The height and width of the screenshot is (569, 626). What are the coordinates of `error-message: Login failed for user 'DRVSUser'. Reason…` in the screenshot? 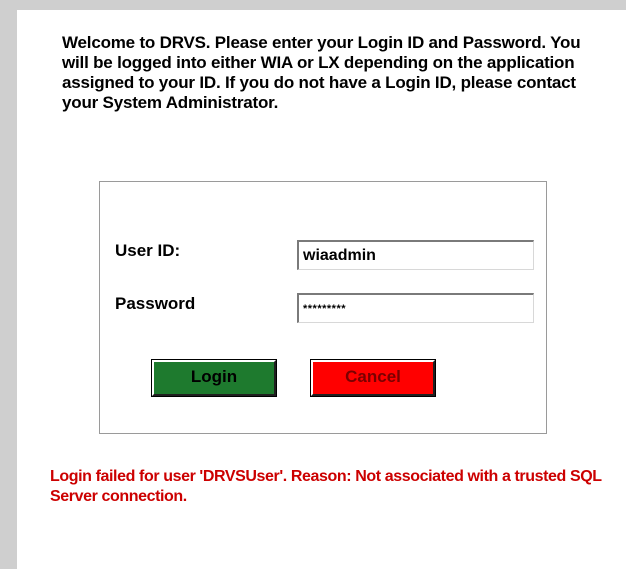 It's located at (326, 486).